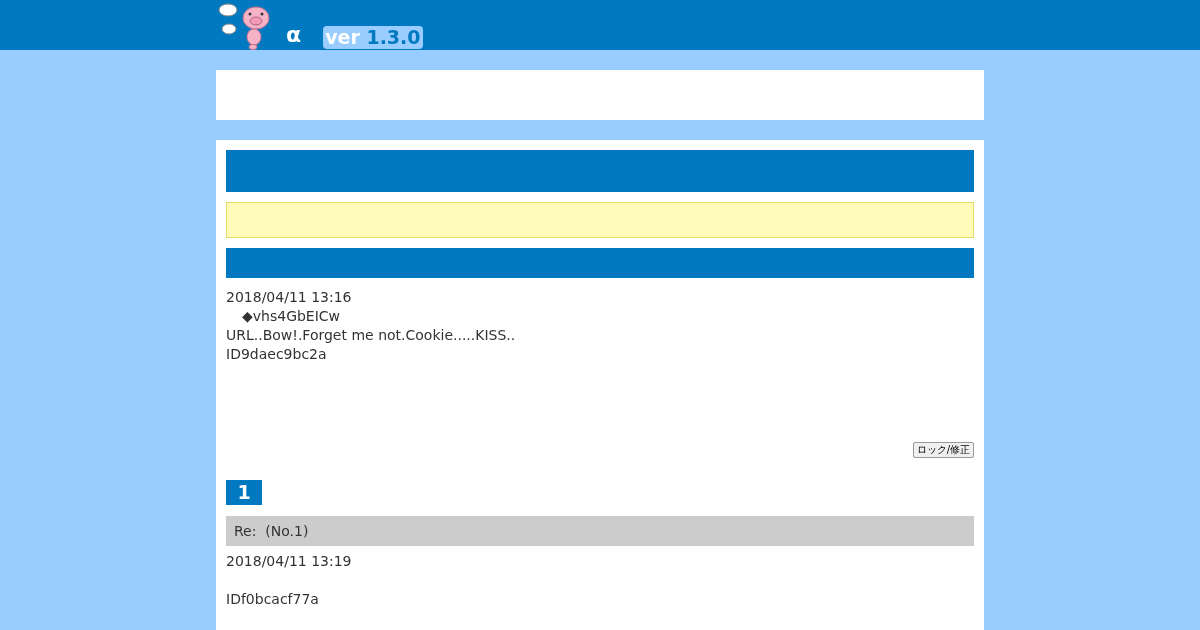 This screenshot has width=1200, height=630. Describe the element at coordinates (273, 599) in the screenshot. I see `reply-id: IDf0bcacf77a` at that location.